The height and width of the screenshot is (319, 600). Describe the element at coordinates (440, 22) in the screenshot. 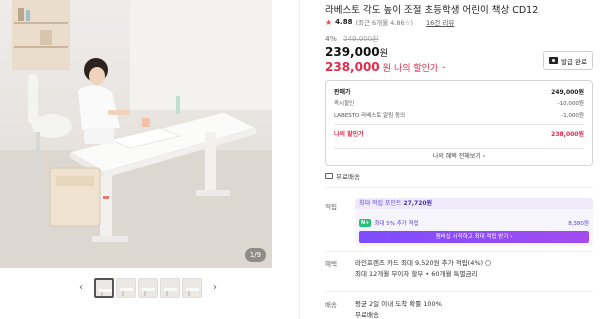

I see `review-count-link: 16건 리뷰` at that location.